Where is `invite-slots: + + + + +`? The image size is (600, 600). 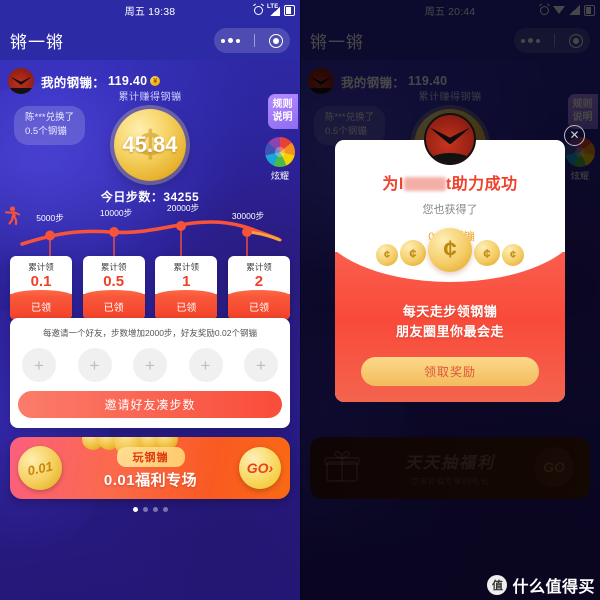 invite-slots: + + + + + is located at coordinates (150, 365).